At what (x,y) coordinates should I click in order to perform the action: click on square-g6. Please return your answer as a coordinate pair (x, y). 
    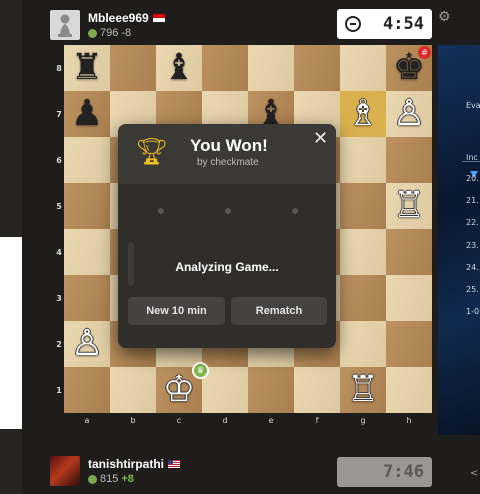
    Looking at the image, I should click on (363, 160).